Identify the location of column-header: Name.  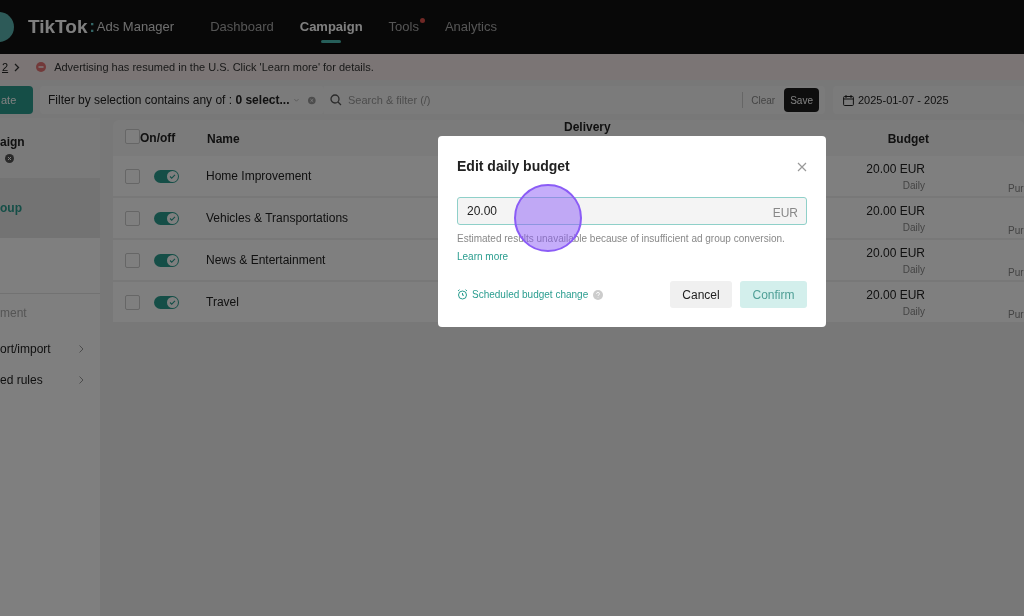
(224, 139).